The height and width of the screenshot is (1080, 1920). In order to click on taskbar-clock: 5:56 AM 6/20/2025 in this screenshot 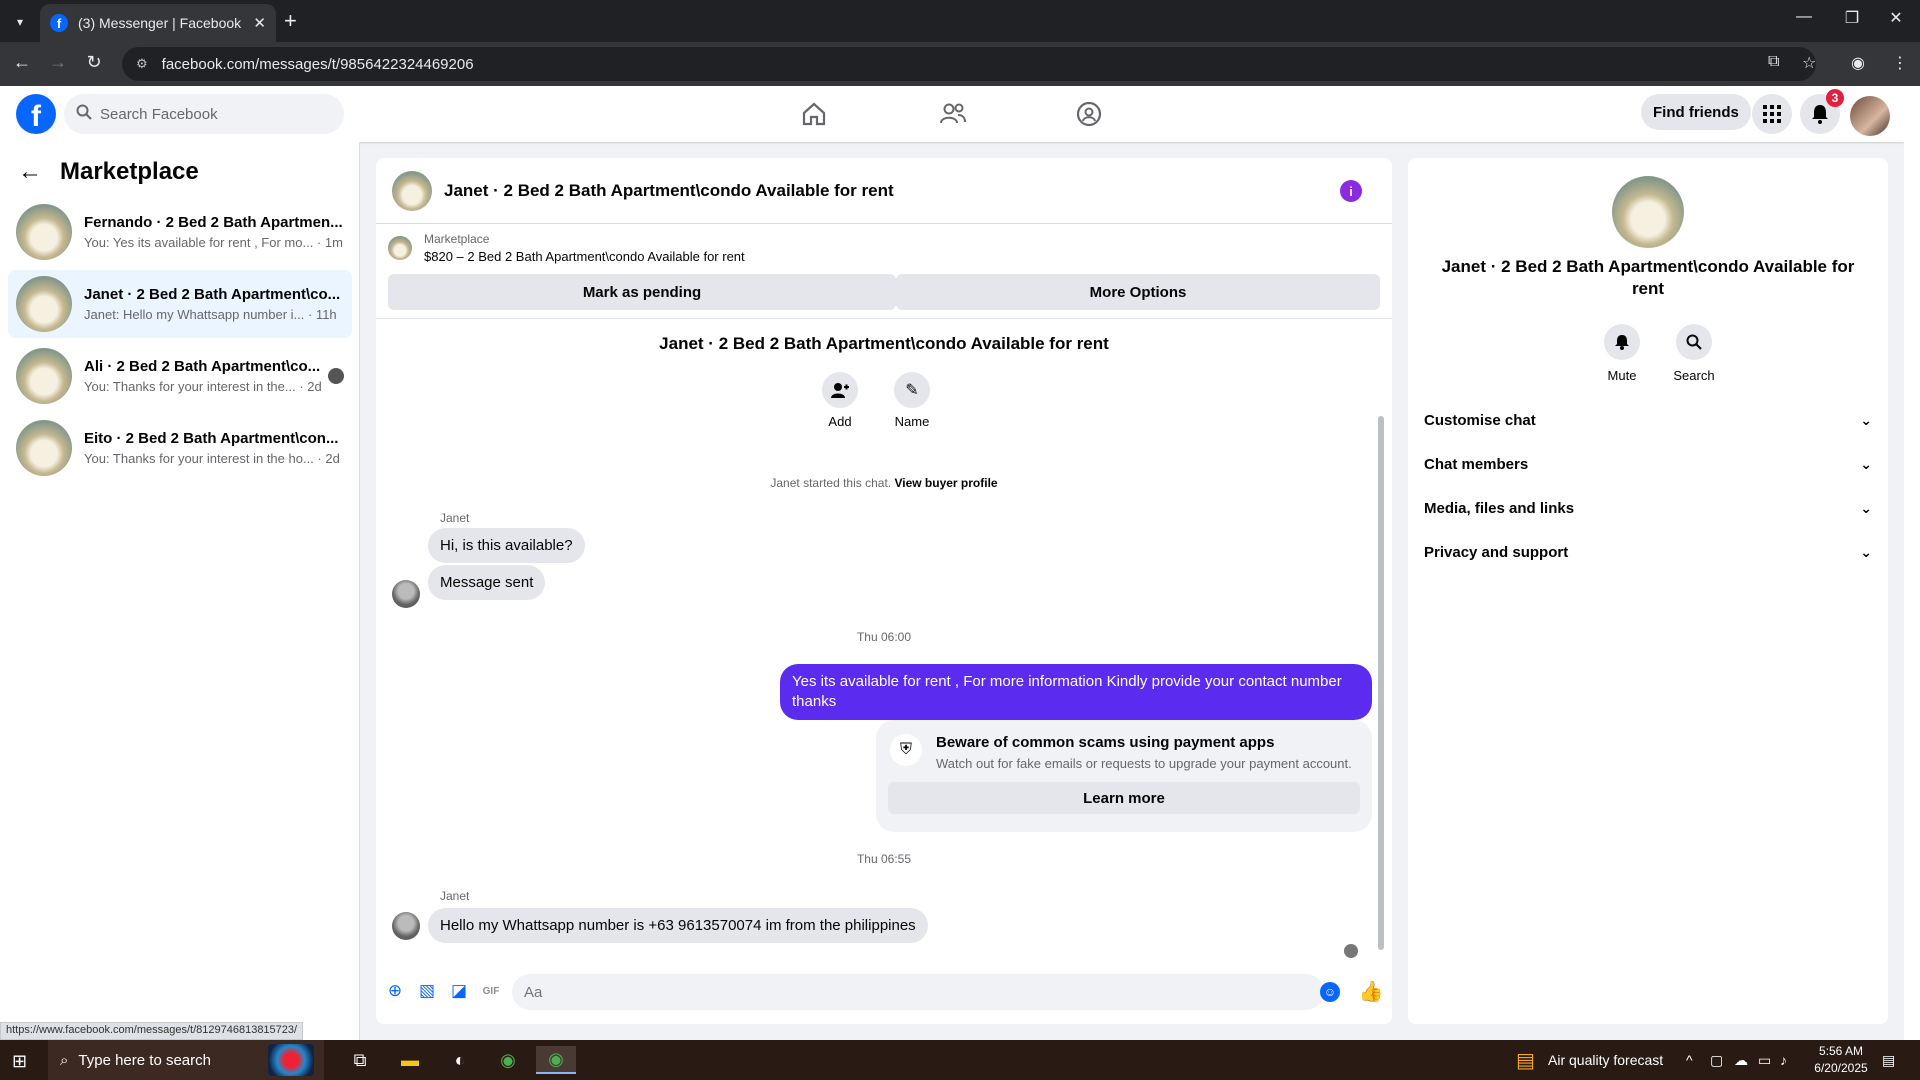, I will do `click(1841, 1060)`.